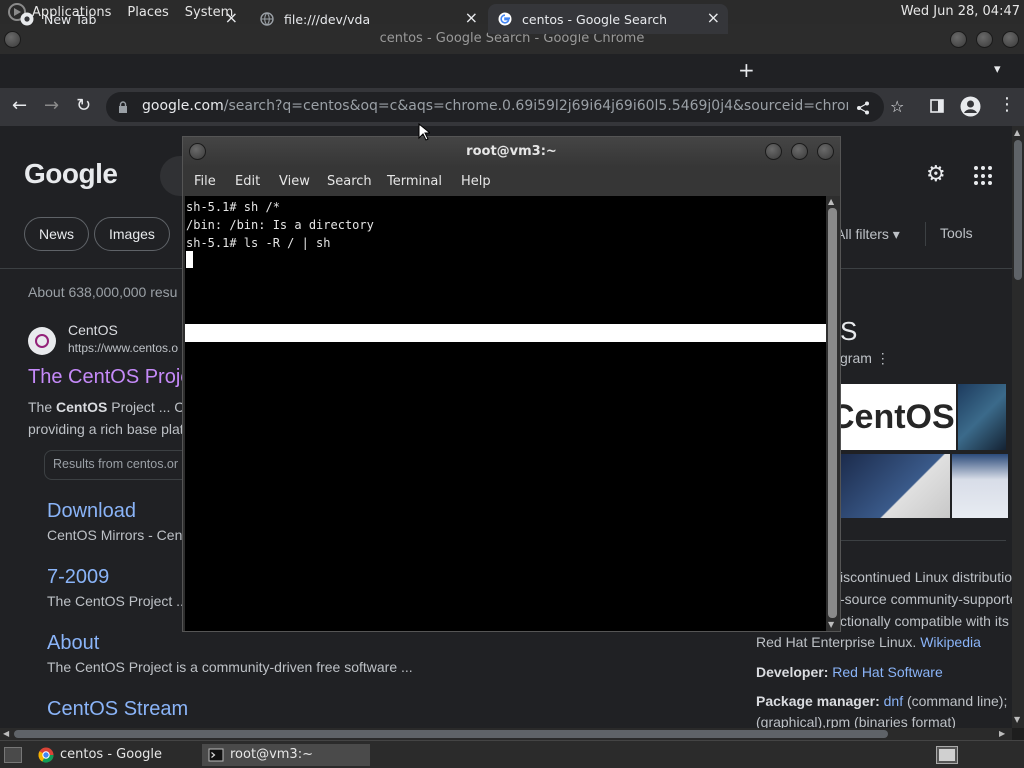 The width and height of the screenshot is (1024, 768). Describe the element at coordinates (127, 19) in the screenshot. I see `tab-new-tab: New Tab ×` at that location.